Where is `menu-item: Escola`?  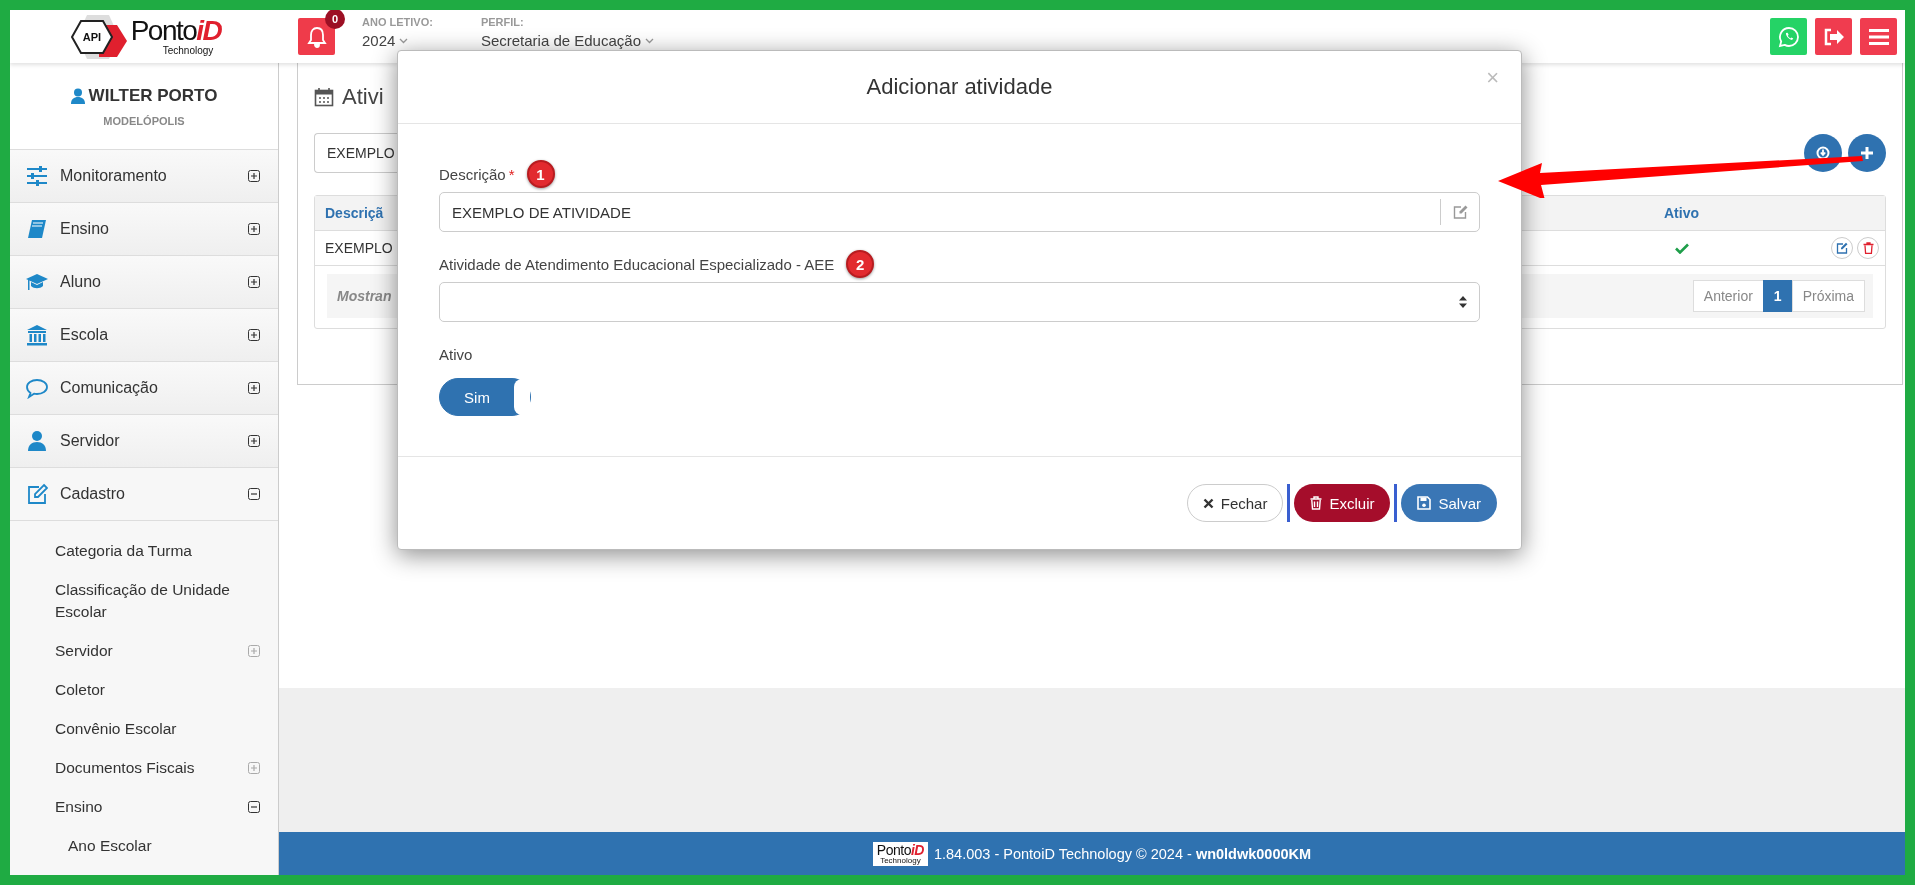
menu-item: Escola is located at coordinates (144, 335).